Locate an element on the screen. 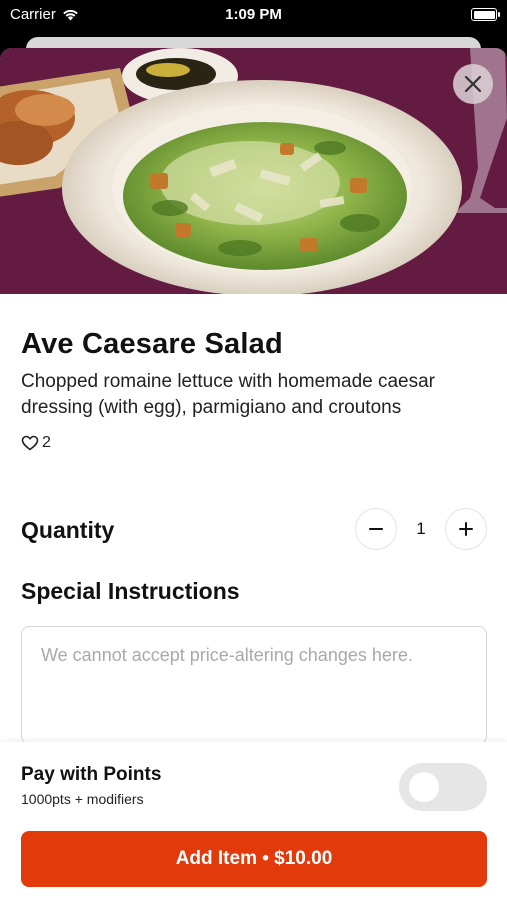 The width and height of the screenshot is (507, 900). heart-icon is located at coordinates (30, 443).